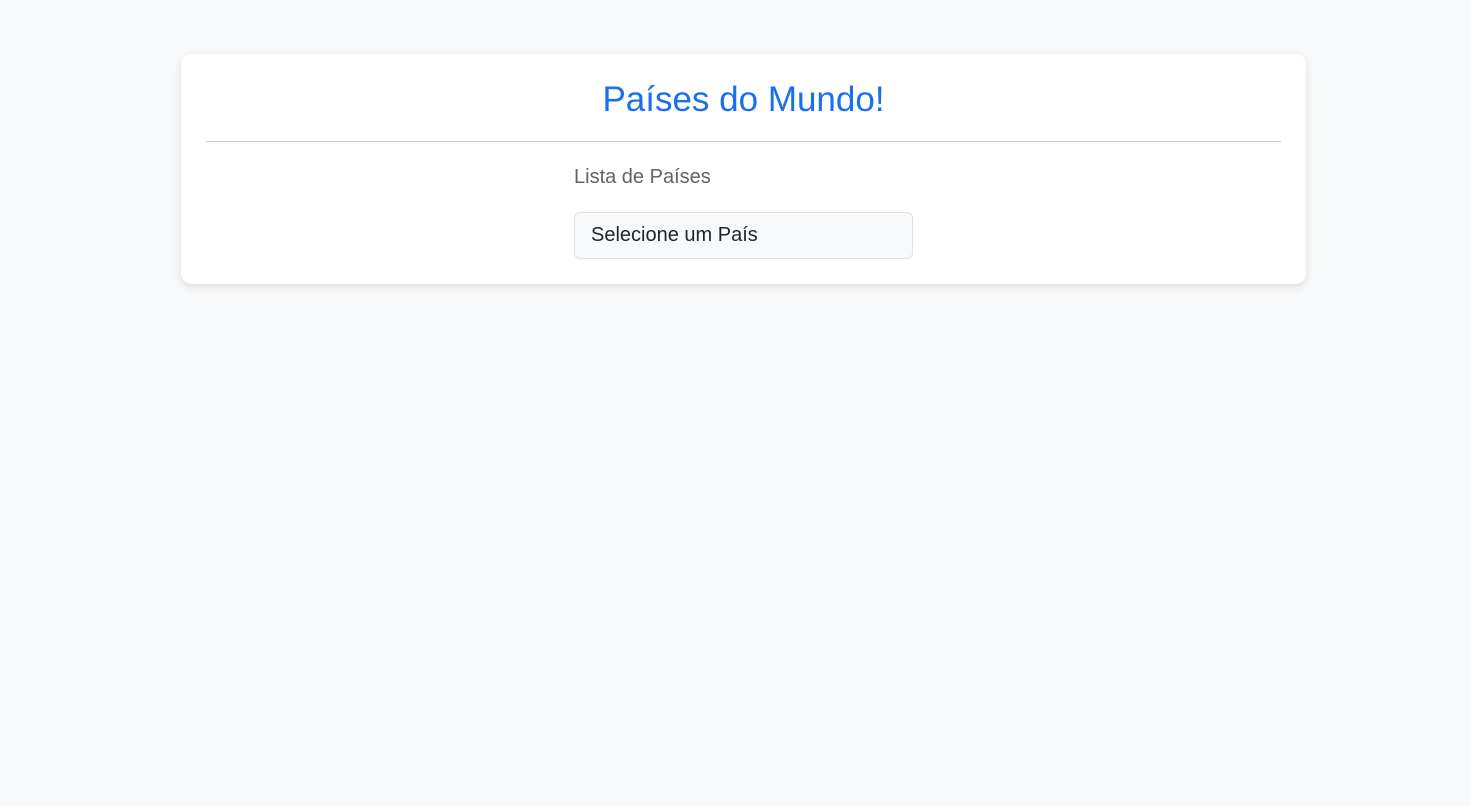  What do you see at coordinates (642, 177) in the screenshot?
I see `country-list-label: Lista de Países` at bounding box center [642, 177].